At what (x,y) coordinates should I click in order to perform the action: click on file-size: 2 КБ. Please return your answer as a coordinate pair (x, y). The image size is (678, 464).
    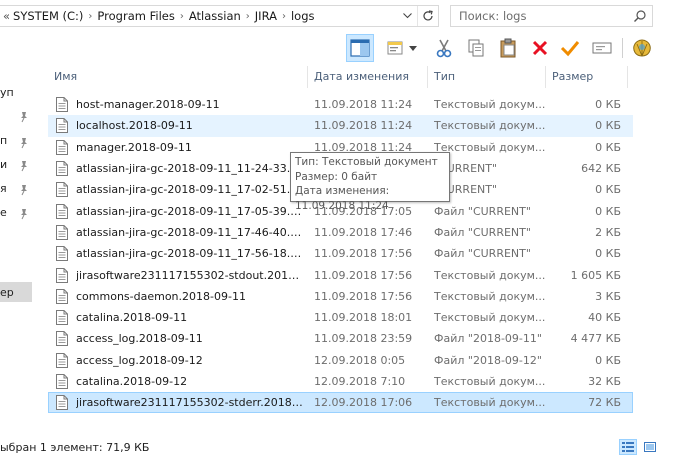
    Looking at the image, I should click on (608, 232).